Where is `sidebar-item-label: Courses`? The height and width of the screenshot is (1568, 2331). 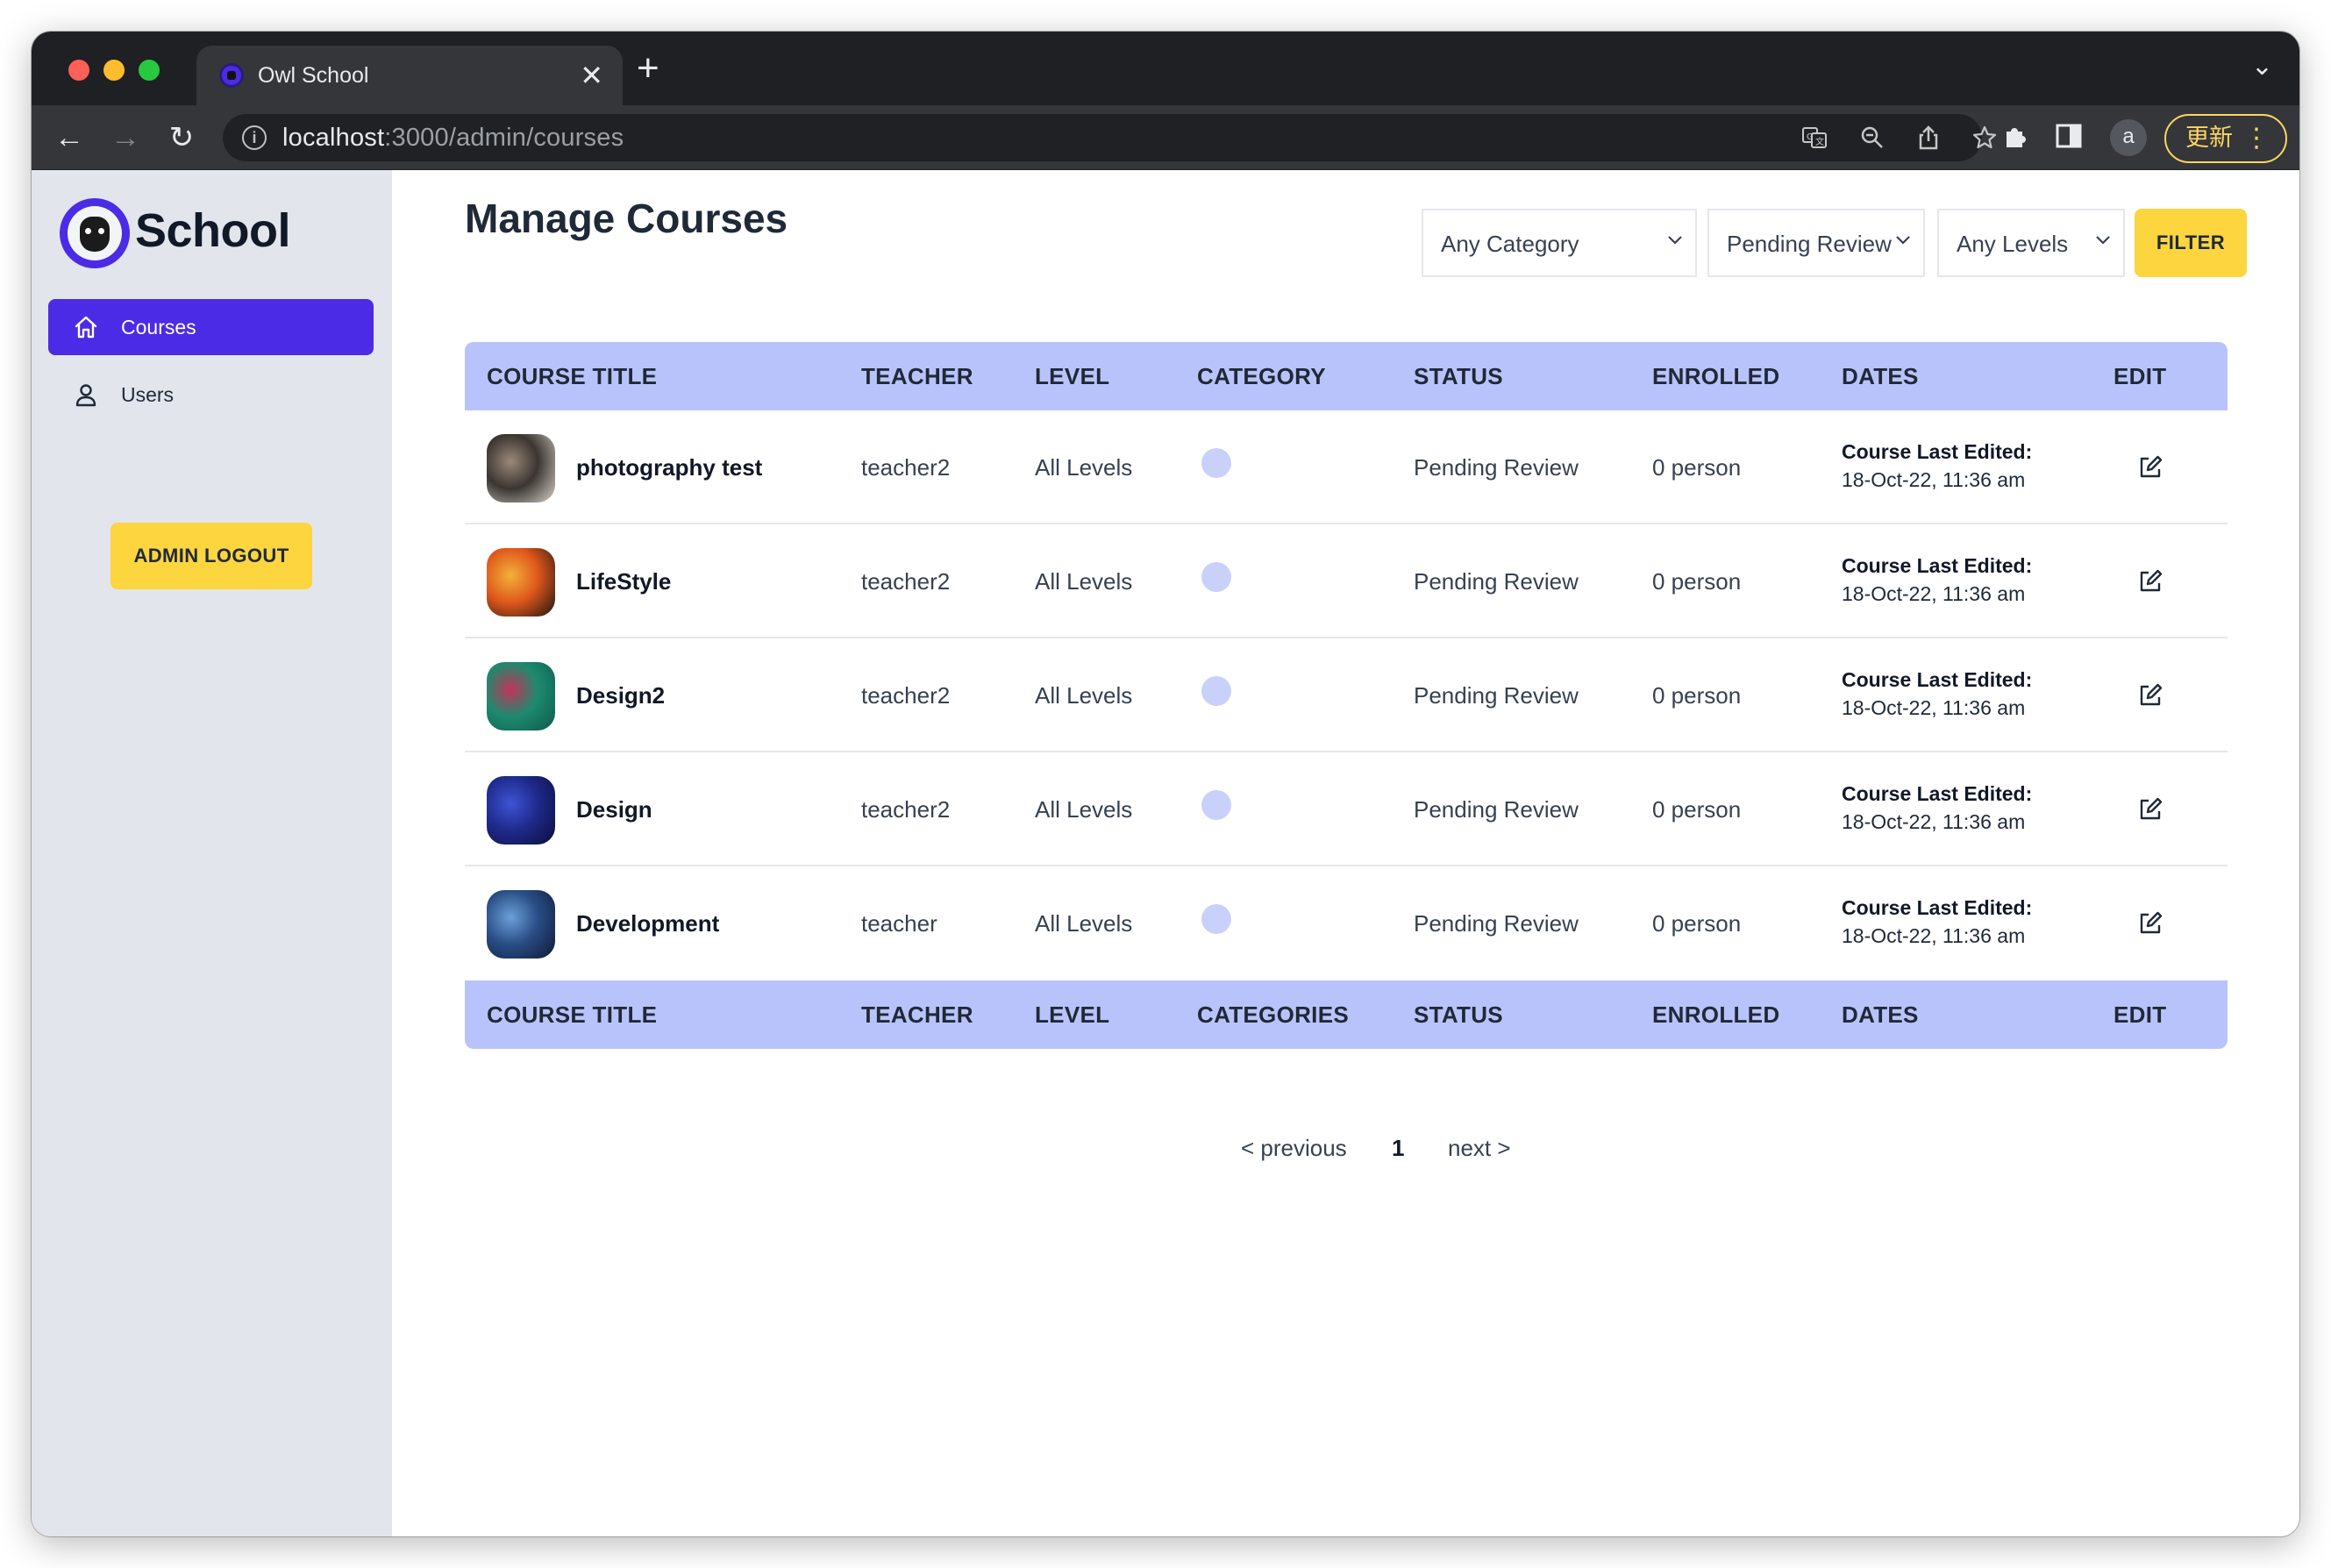
sidebar-item-label: Courses is located at coordinates (159, 328).